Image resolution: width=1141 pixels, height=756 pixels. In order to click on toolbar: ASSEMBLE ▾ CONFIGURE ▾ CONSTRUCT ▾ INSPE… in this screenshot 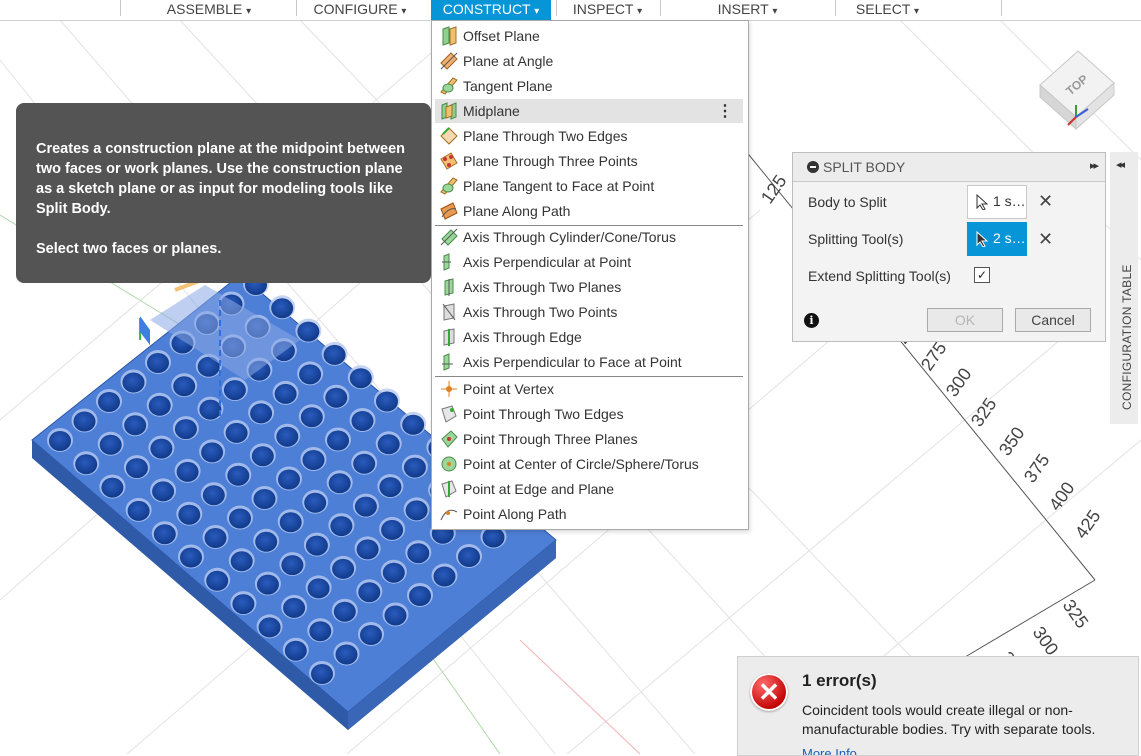, I will do `click(570, 10)`.